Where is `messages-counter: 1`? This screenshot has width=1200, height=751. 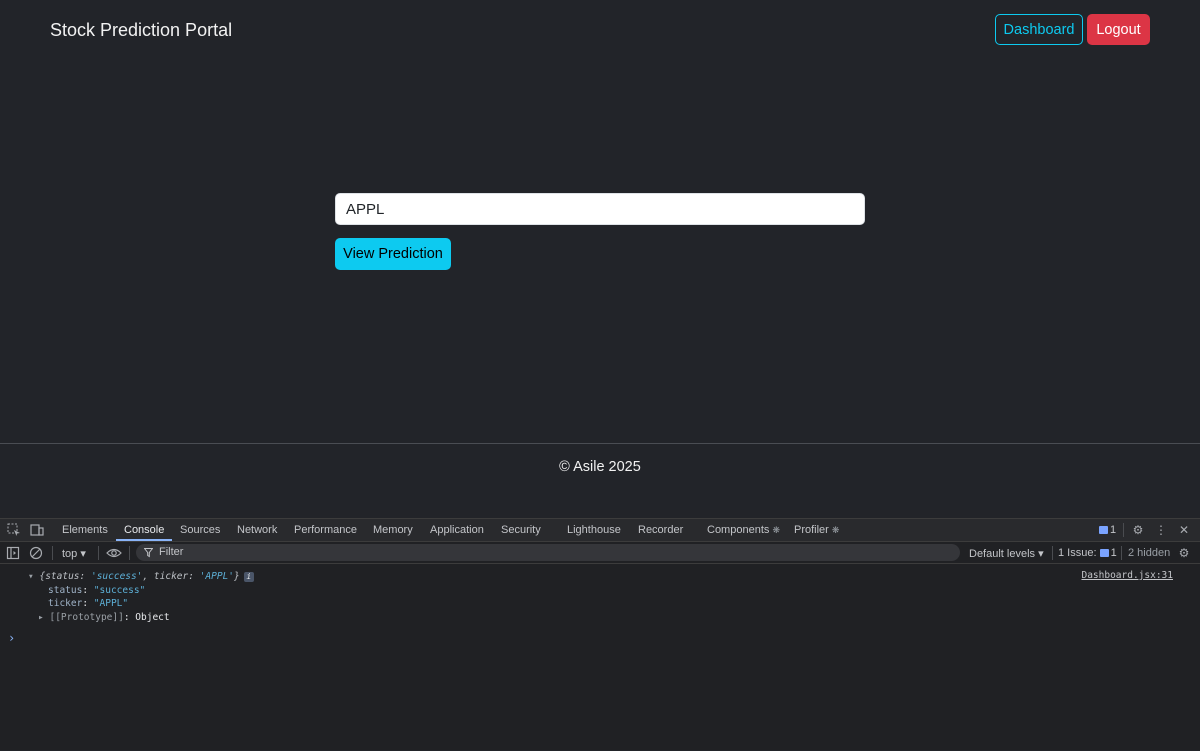 messages-counter: 1 is located at coordinates (1107, 530).